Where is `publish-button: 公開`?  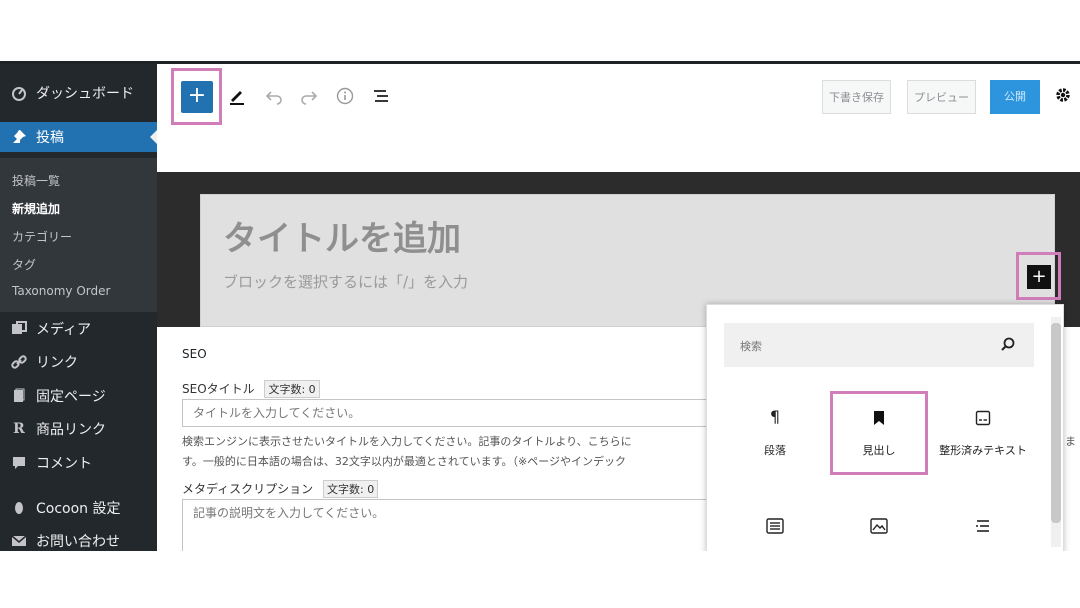
publish-button: 公開 is located at coordinates (1015, 97).